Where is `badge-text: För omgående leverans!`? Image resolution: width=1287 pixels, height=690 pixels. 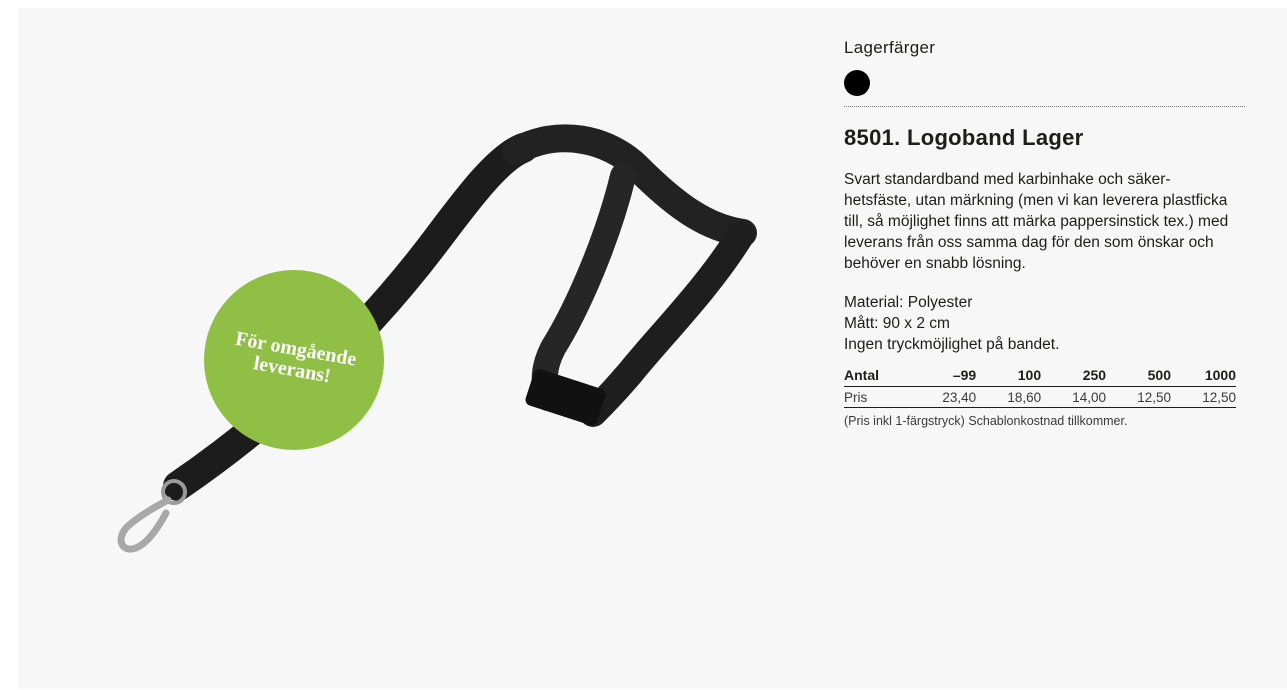 badge-text: För omgående leverans! is located at coordinates (293, 359).